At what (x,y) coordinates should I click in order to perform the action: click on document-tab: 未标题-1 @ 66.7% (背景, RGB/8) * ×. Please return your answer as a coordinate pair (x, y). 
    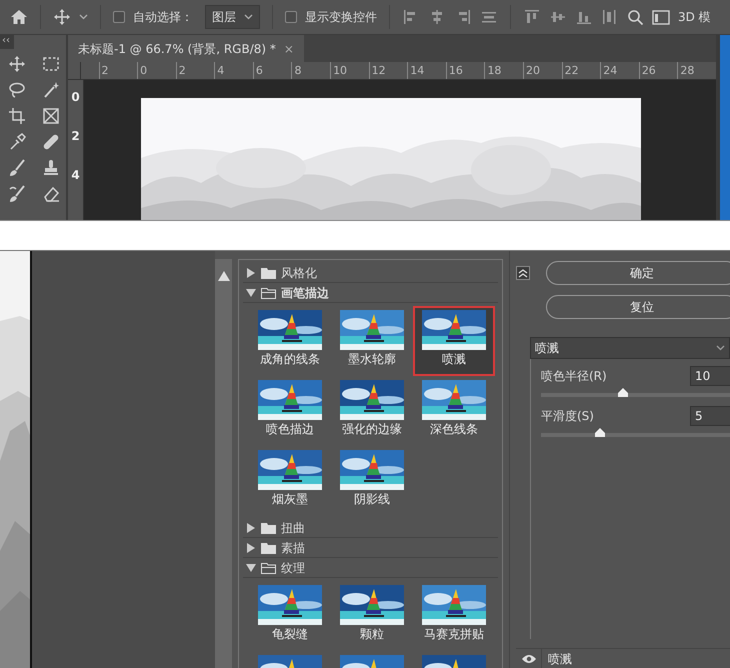
    Looking at the image, I should click on (186, 48).